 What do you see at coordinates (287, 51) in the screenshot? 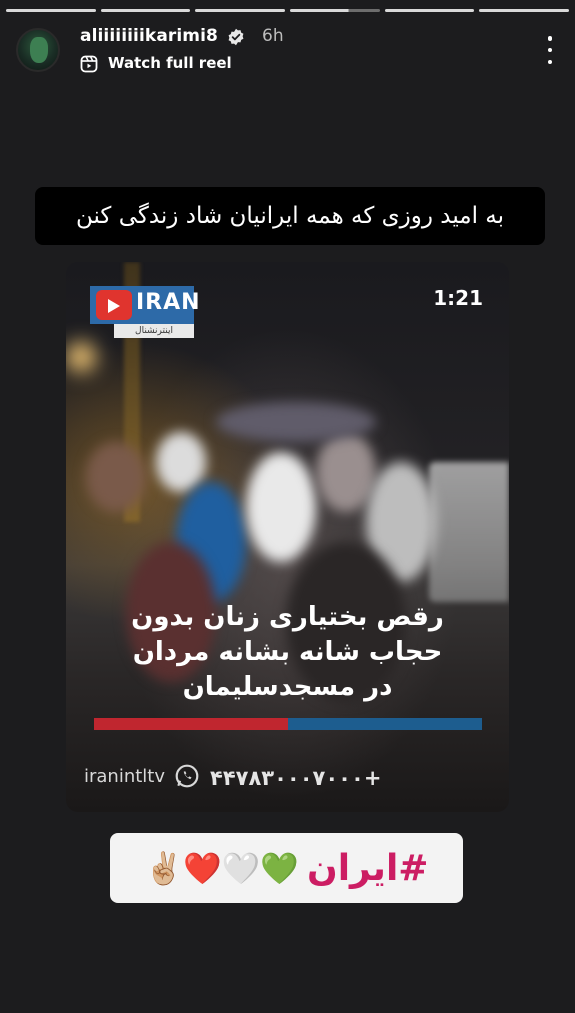
I see `story-header: aliiiiiiiikarimi8 6h Watch full reel` at bounding box center [287, 51].